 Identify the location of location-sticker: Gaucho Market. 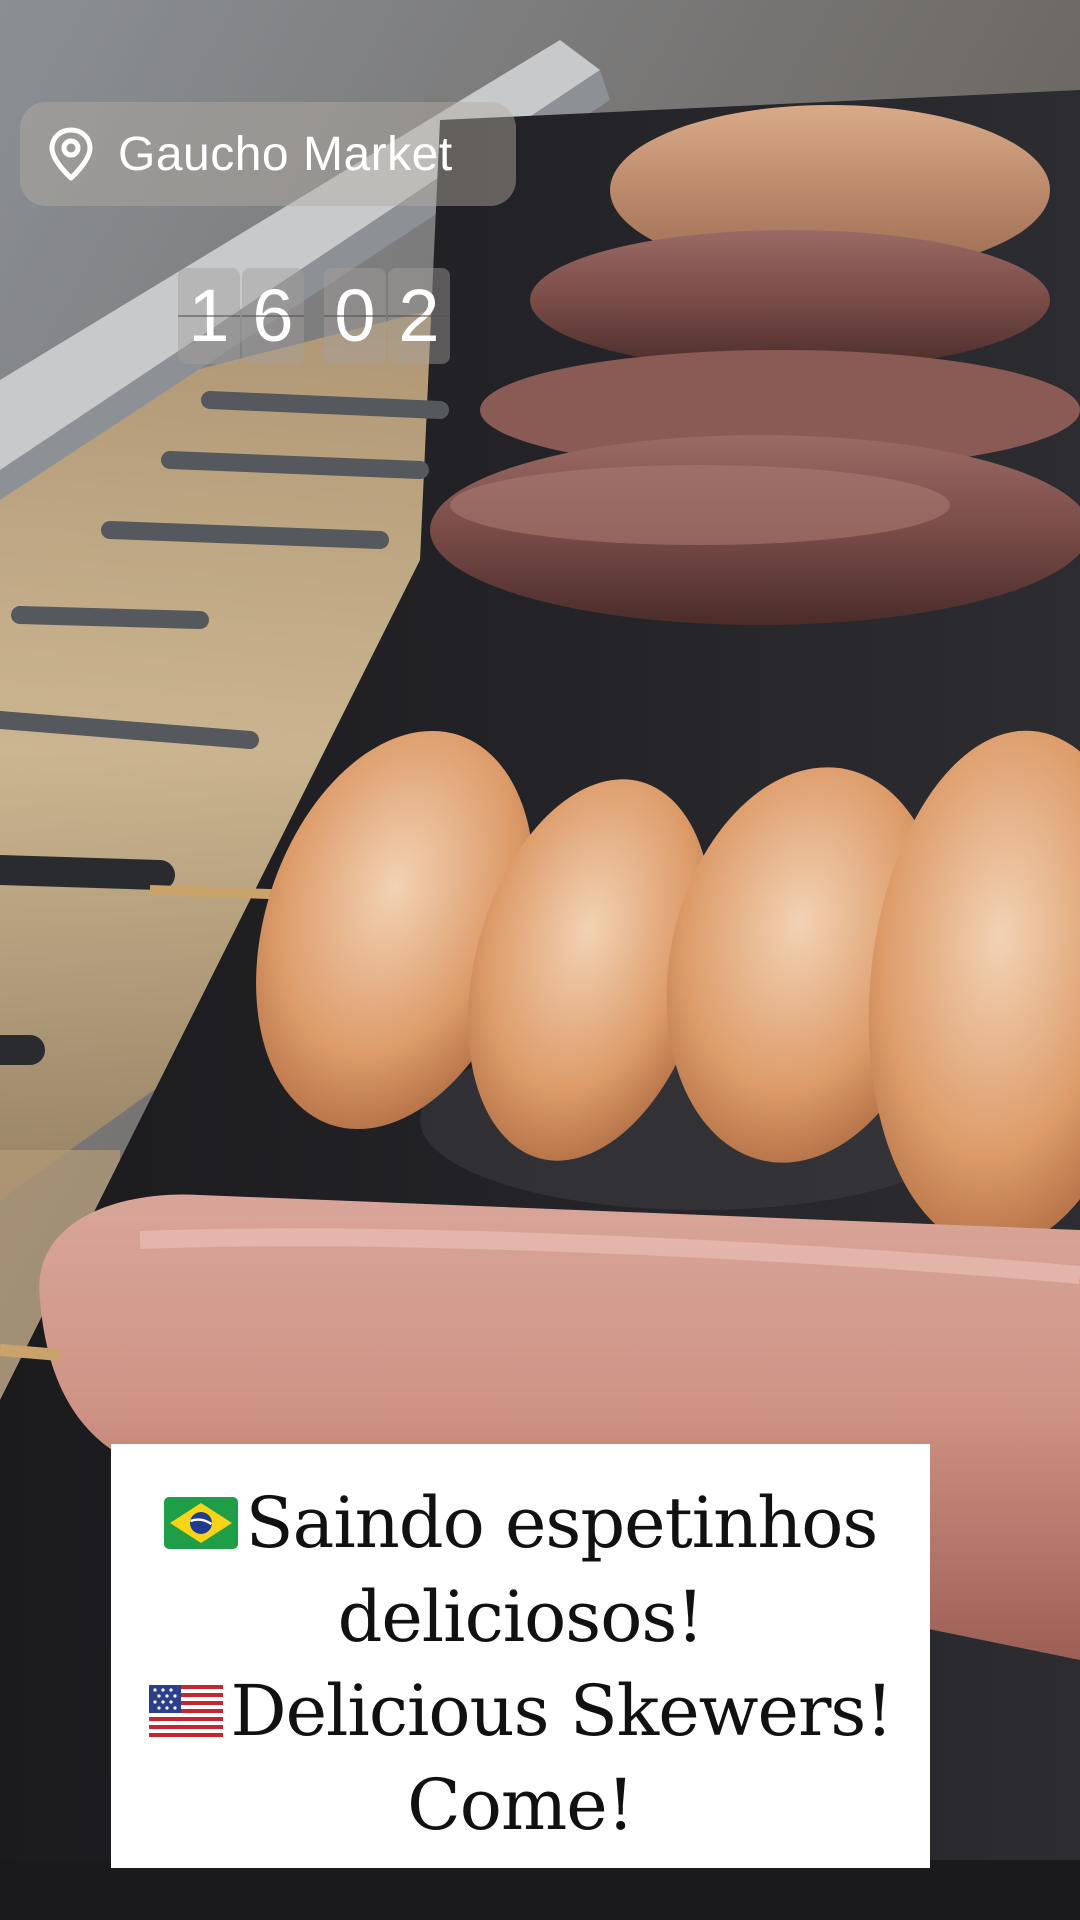
(268, 154).